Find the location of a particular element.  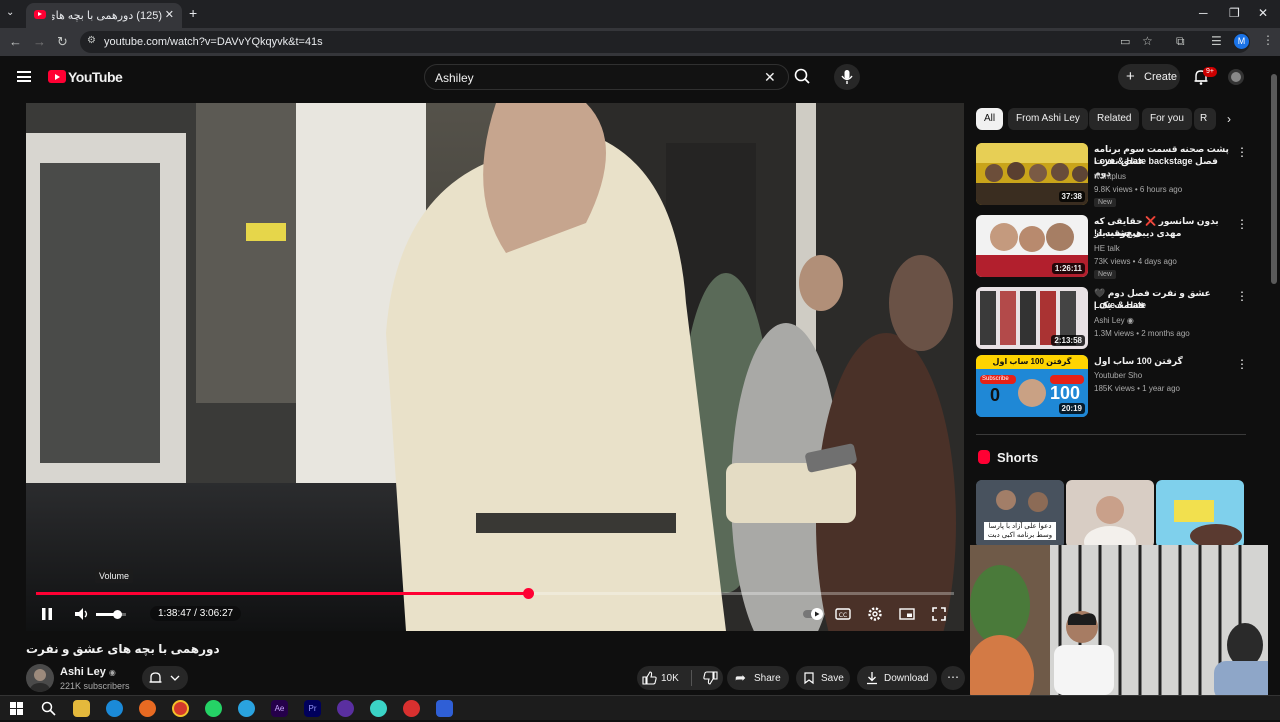

restore-icon: ❐ is located at coordinates (1234, 13).